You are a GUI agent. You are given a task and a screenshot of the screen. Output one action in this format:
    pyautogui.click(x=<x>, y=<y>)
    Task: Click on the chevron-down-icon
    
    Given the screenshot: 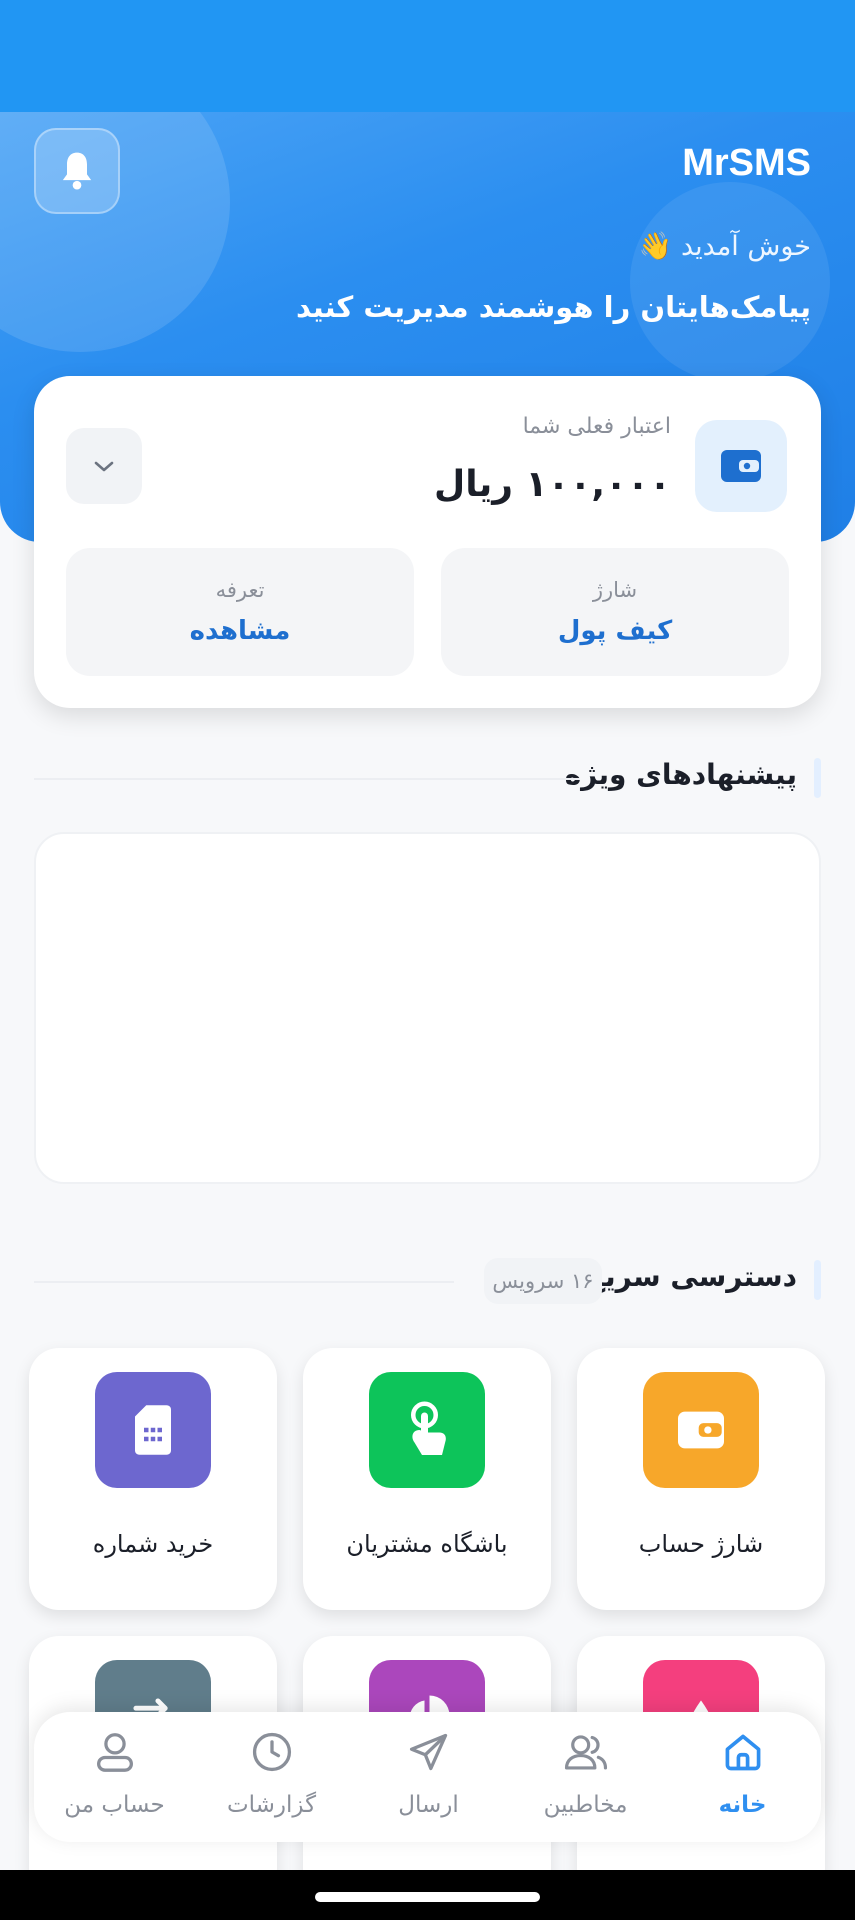 What is the action you would take?
    pyautogui.click(x=104, y=466)
    